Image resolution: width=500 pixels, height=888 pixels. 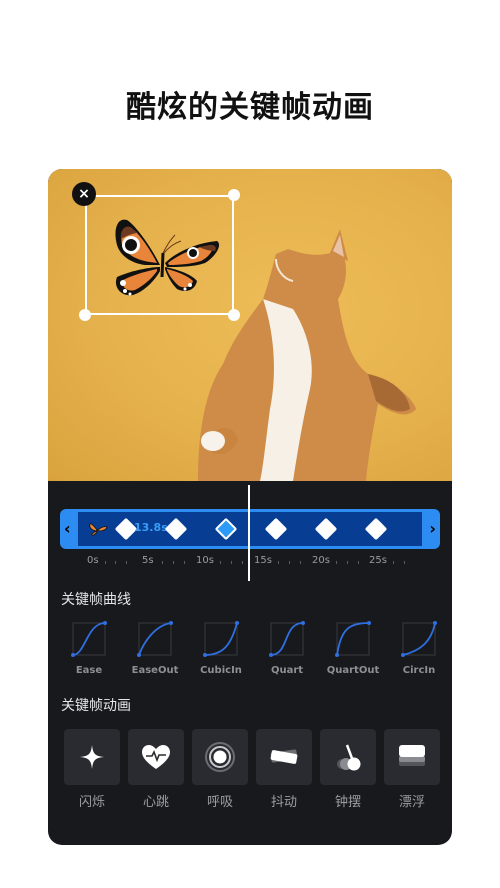 I want to click on animation-preset-pendulum: 钟摆, so click(x=348, y=769).